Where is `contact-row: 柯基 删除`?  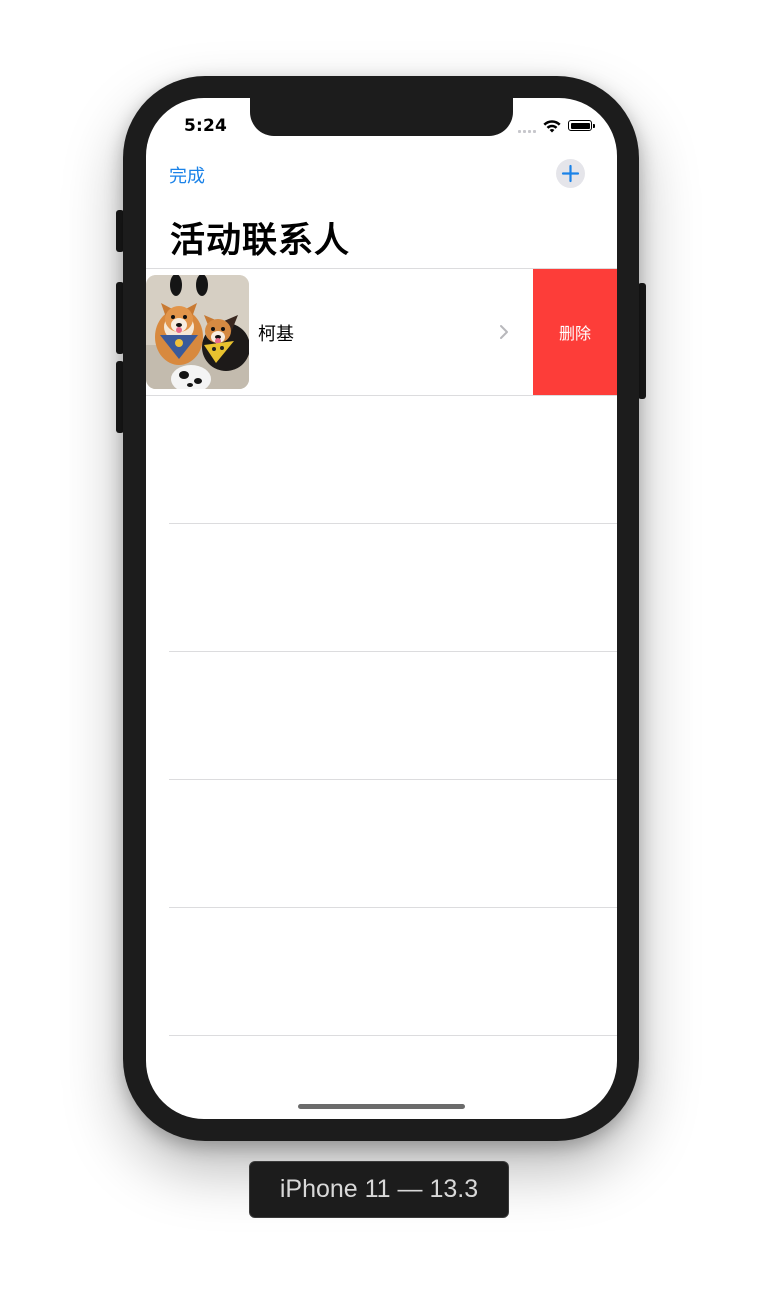 contact-row: 柯基 删除 is located at coordinates (381, 332).